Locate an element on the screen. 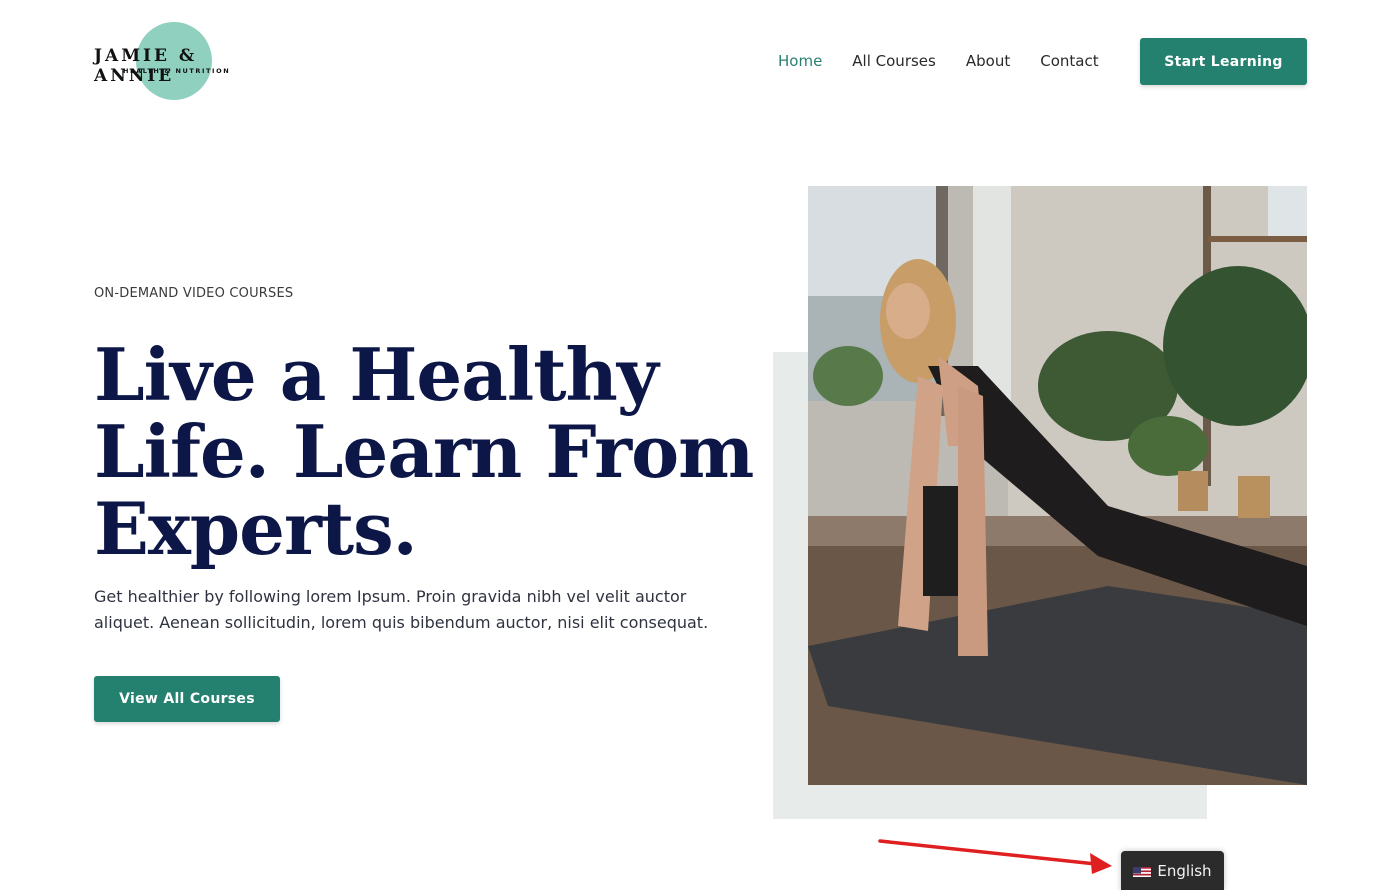 This screenshot has height=890, width=1400. logo-name: JAMIE & ANNIE is located at coordinates (146, 66).